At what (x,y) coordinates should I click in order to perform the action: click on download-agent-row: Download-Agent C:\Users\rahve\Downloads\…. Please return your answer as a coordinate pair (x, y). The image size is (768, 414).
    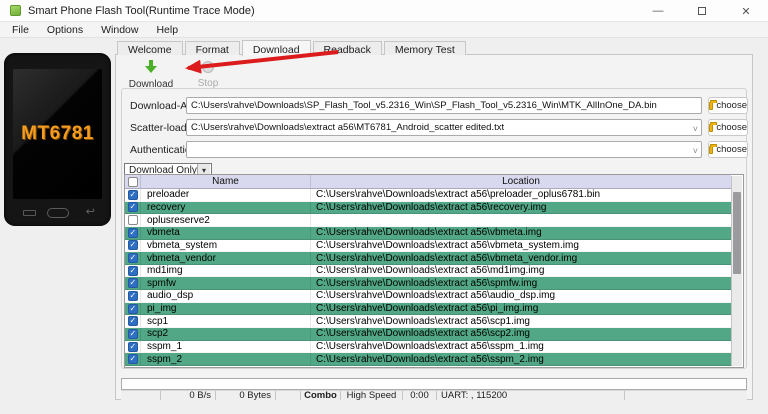
    Looking at the image, I should click on (435, 105).